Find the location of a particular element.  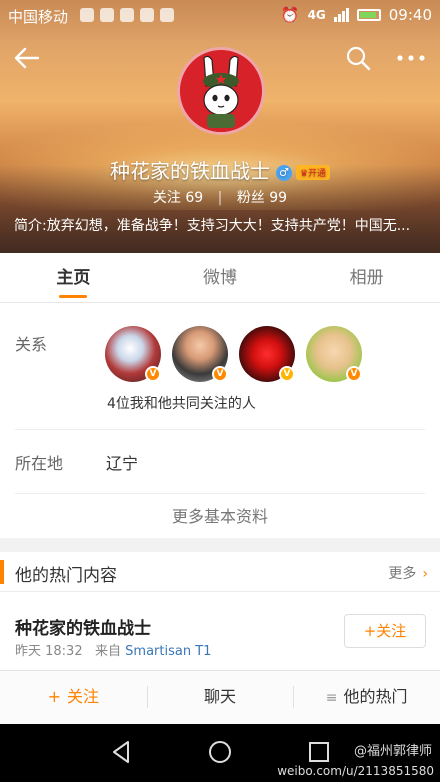

post-source: Smartisan T1 is located at coordinates (168, 651).